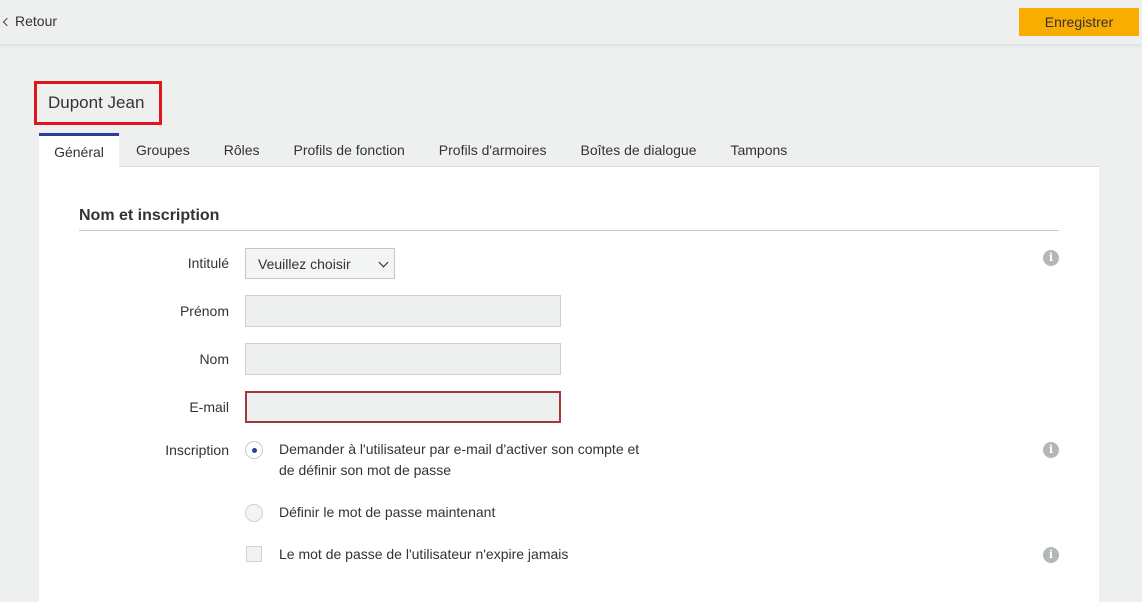 This screenshot has width=1142, height=602. Describe the element at coordinates (149, 215) in the screenshot. I see `section-title: Nom et inscription` at that location.